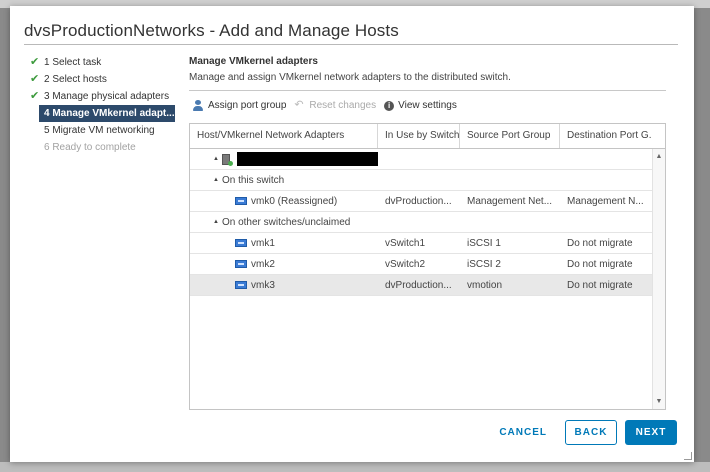 This screenshot has height=472, width=710. Describe the element at coordinates (343, 105) in the screenshot. I see `reset-changes-label: Reset changes` at that location.